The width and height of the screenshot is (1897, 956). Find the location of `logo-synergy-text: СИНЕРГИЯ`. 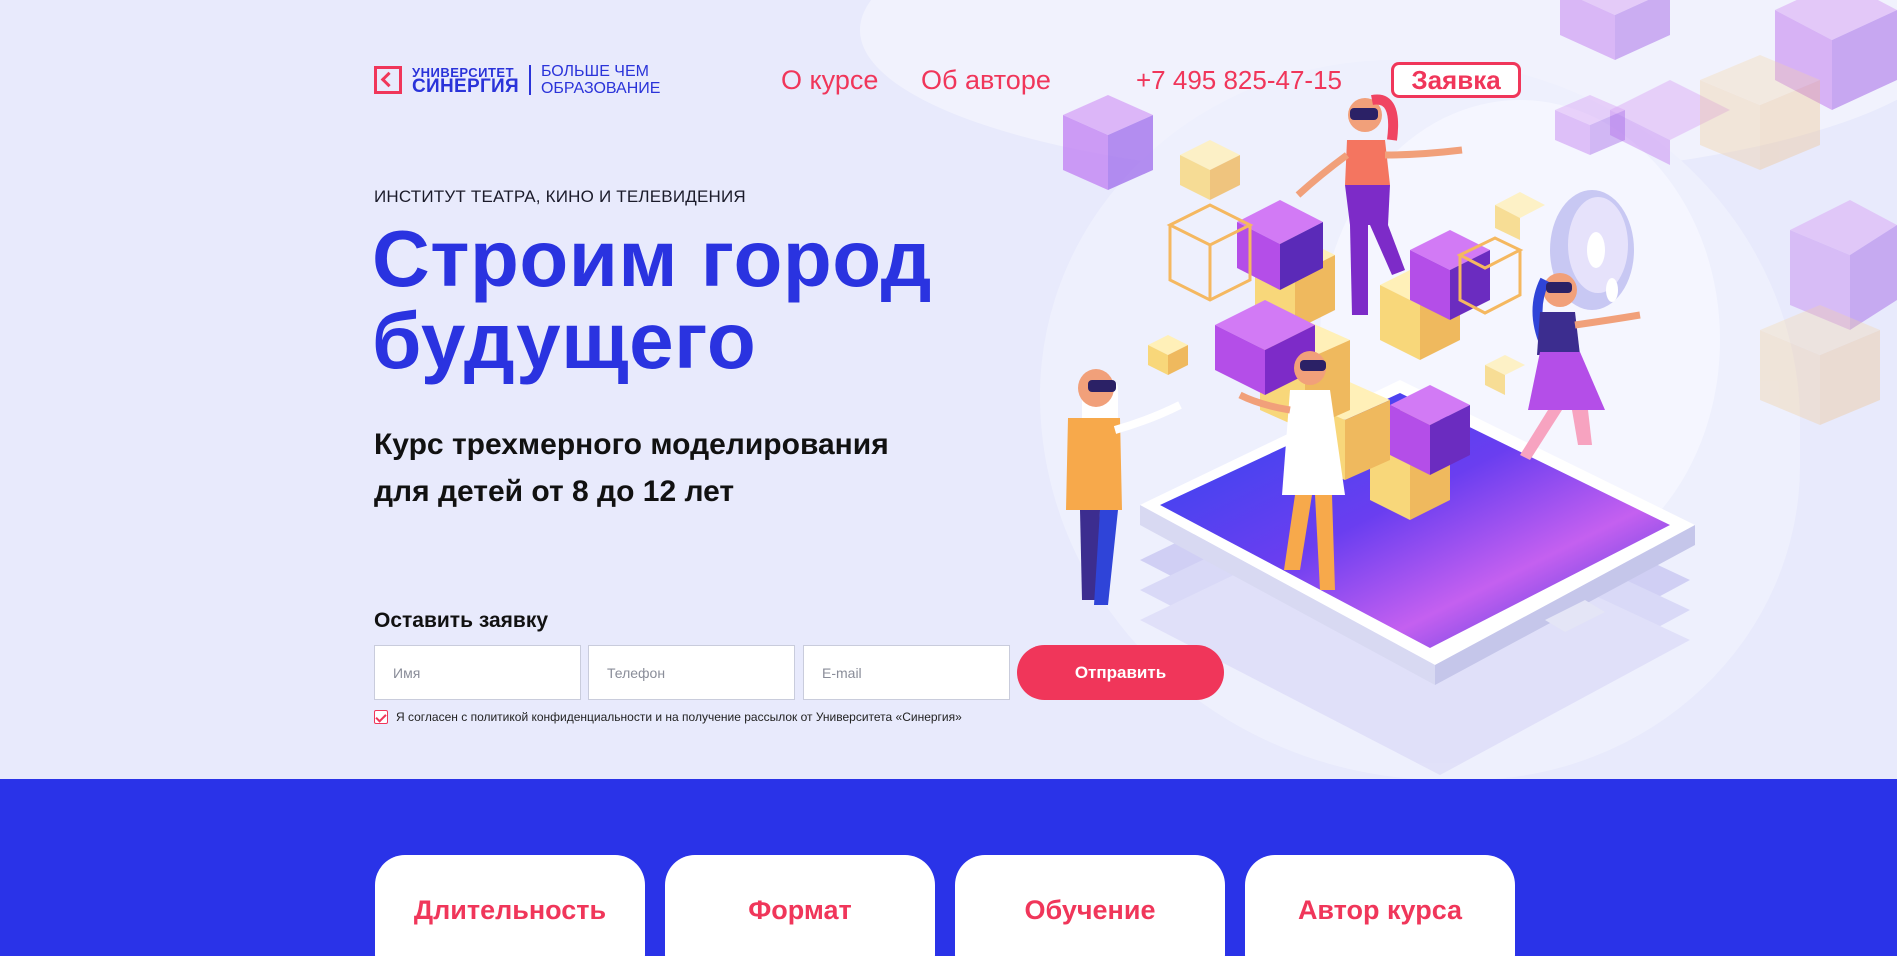

logo-synergy-text: СИНЕРГИЯ is located at coordinates (465, 86).